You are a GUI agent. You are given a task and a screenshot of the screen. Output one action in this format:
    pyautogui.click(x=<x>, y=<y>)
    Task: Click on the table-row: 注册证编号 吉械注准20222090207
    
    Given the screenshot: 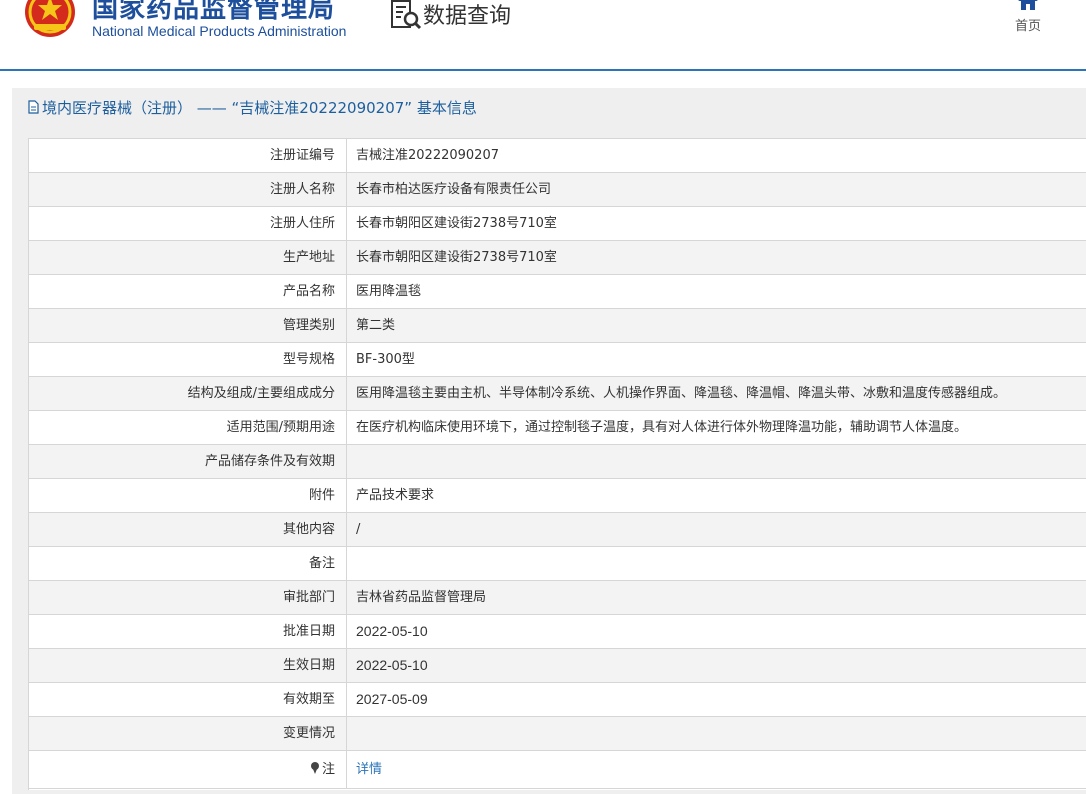 What is the action you would take?
    pyautogui.click(x=557, y=156)
    